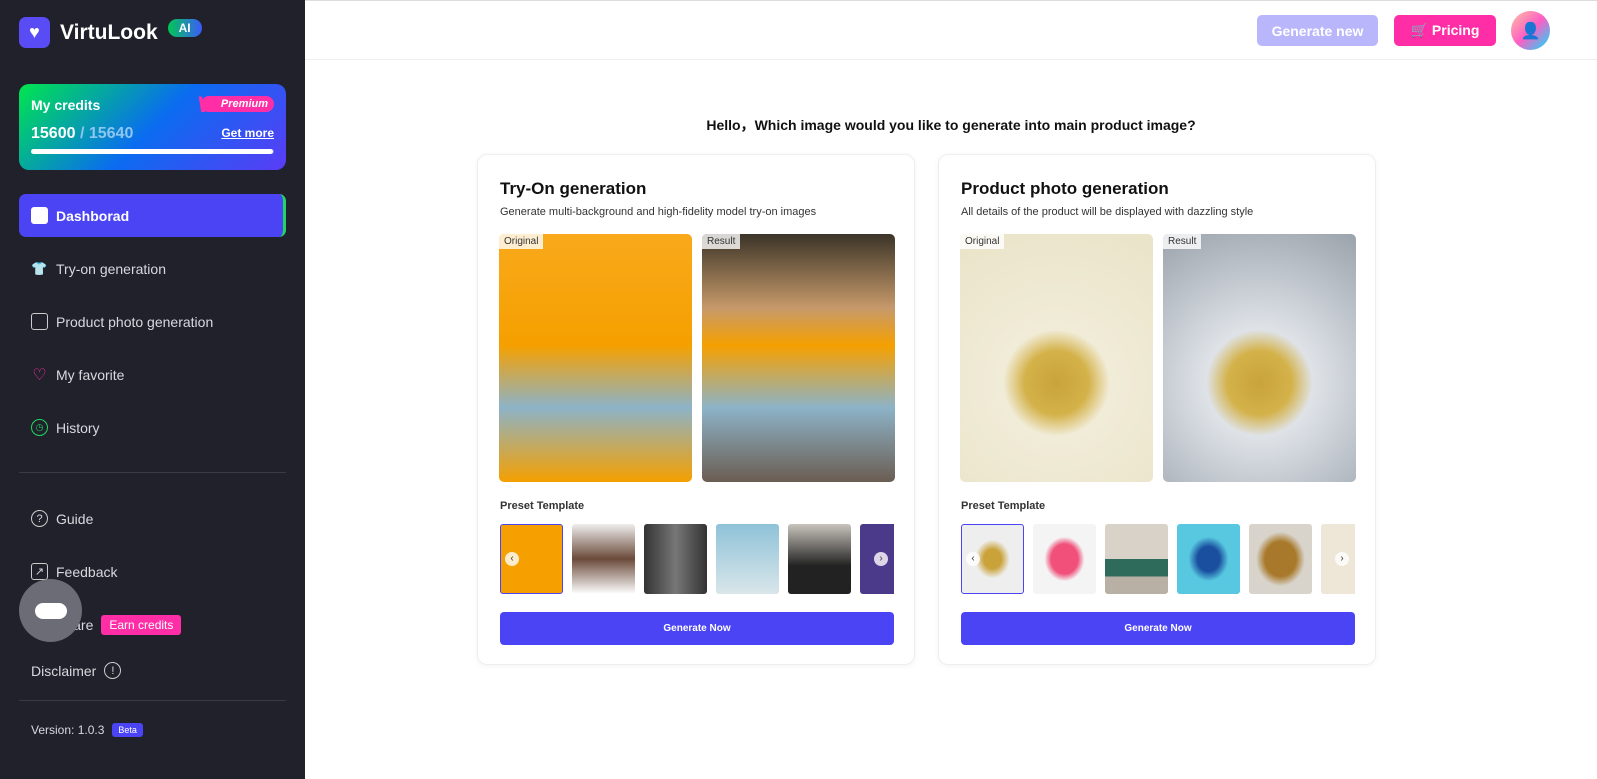  I want to click on pricing-button: 🛒 Pricing, so click(1445, 30).